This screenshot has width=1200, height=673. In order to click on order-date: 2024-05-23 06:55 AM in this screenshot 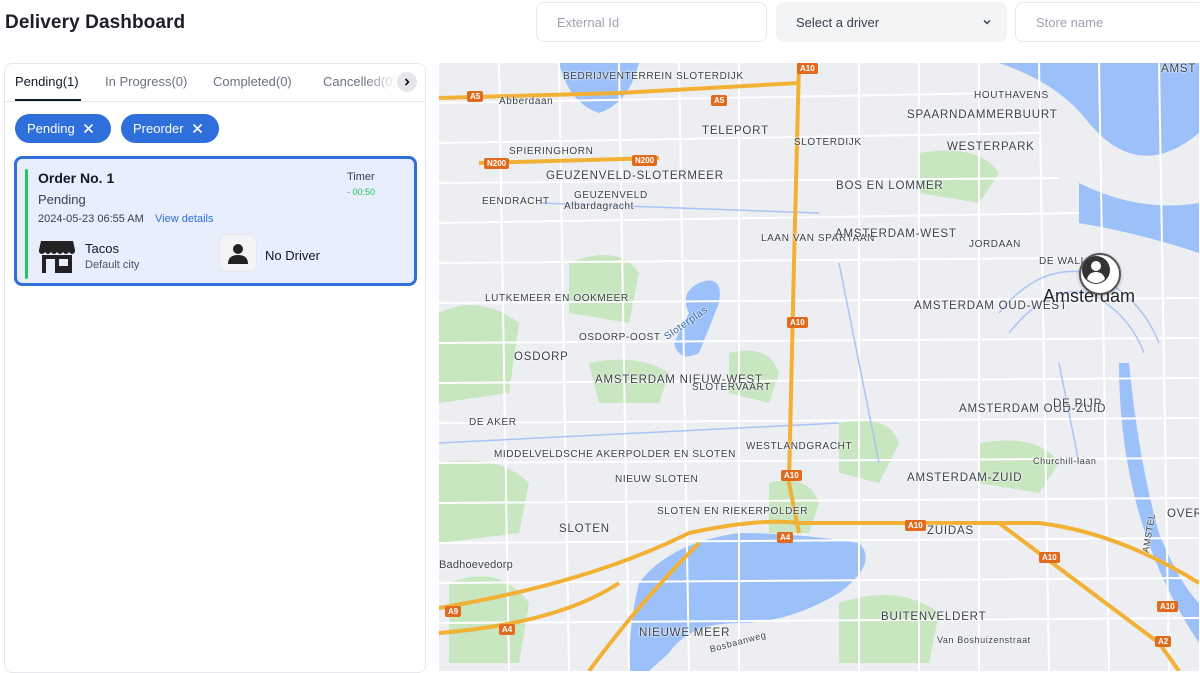, I will do `click(91, 219)`.